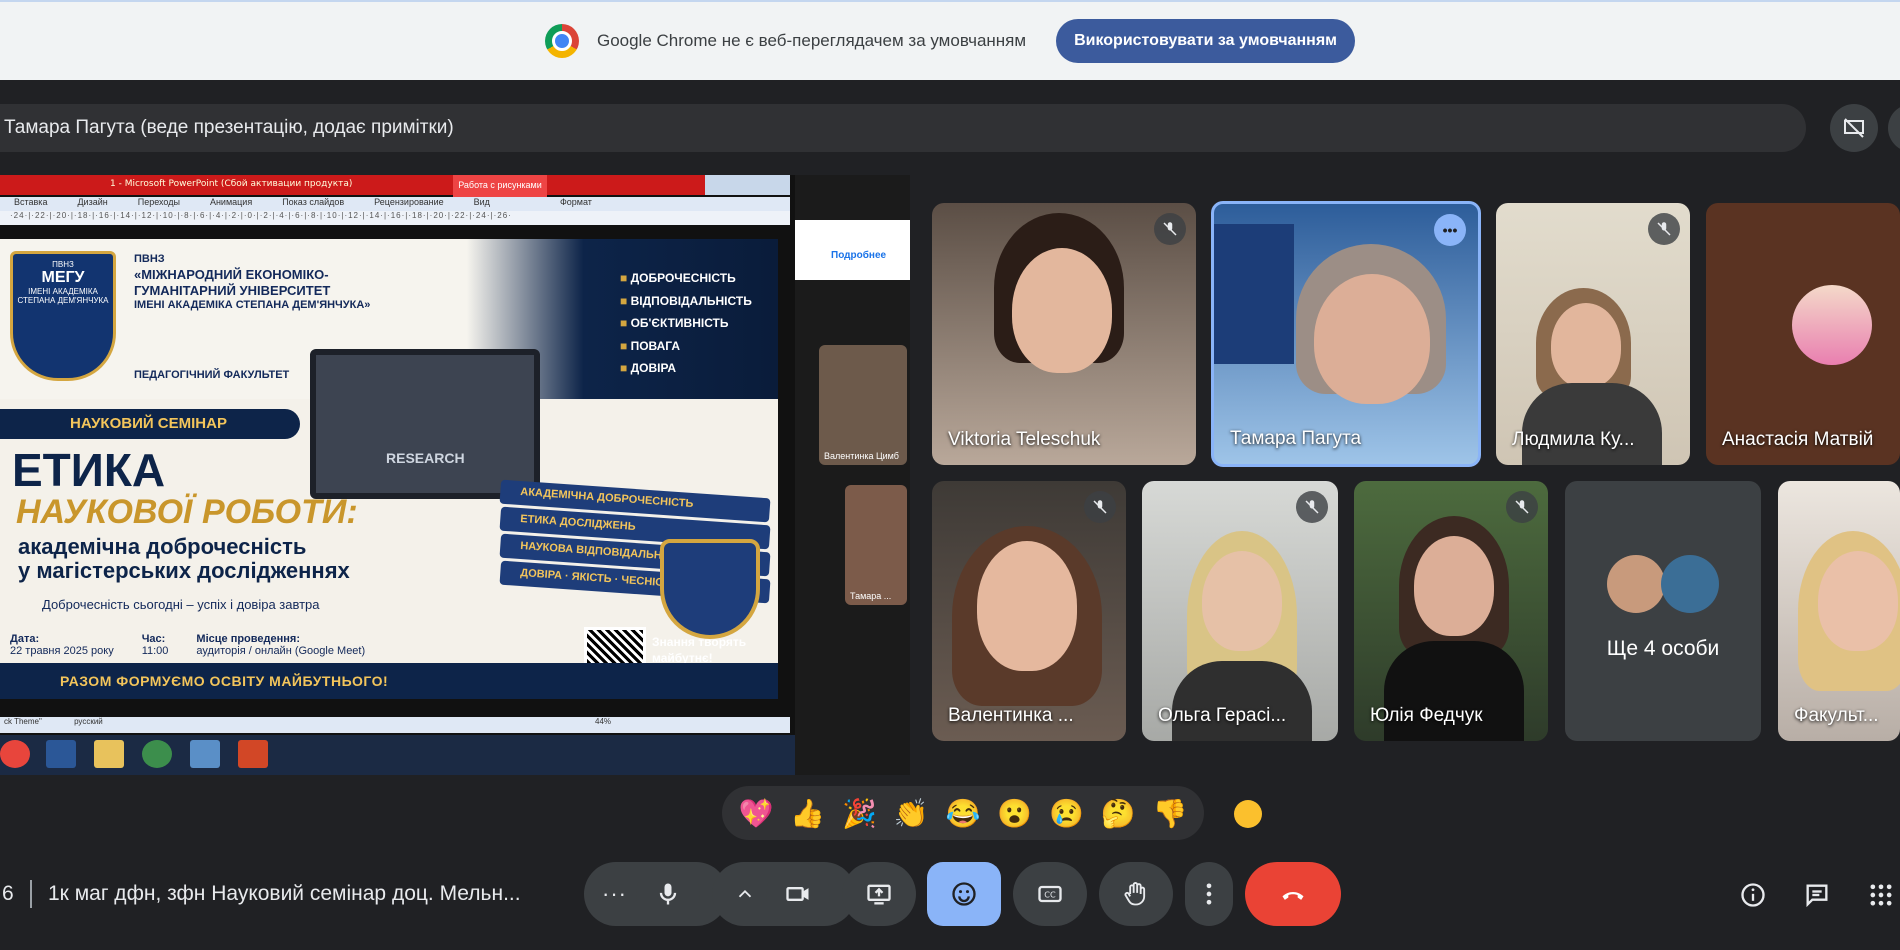 The width and height of the screenshot is (1900, 950). What do you see at coordinates (1450, 230) in the screenshot?
I see `more-options-icon: •••` at bounding box center [1450, 230].